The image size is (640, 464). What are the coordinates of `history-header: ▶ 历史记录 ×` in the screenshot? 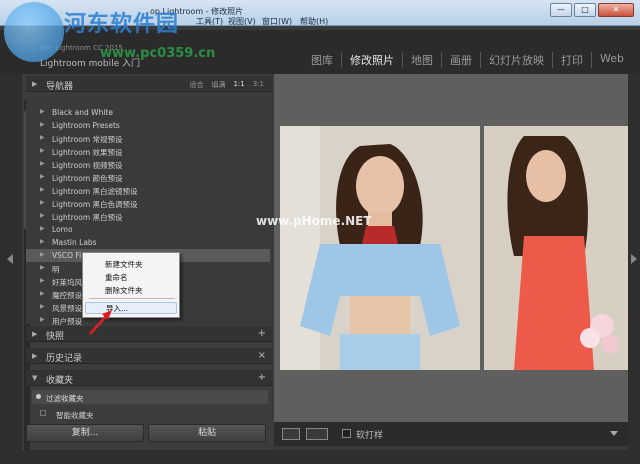 It's located at (149, 356).